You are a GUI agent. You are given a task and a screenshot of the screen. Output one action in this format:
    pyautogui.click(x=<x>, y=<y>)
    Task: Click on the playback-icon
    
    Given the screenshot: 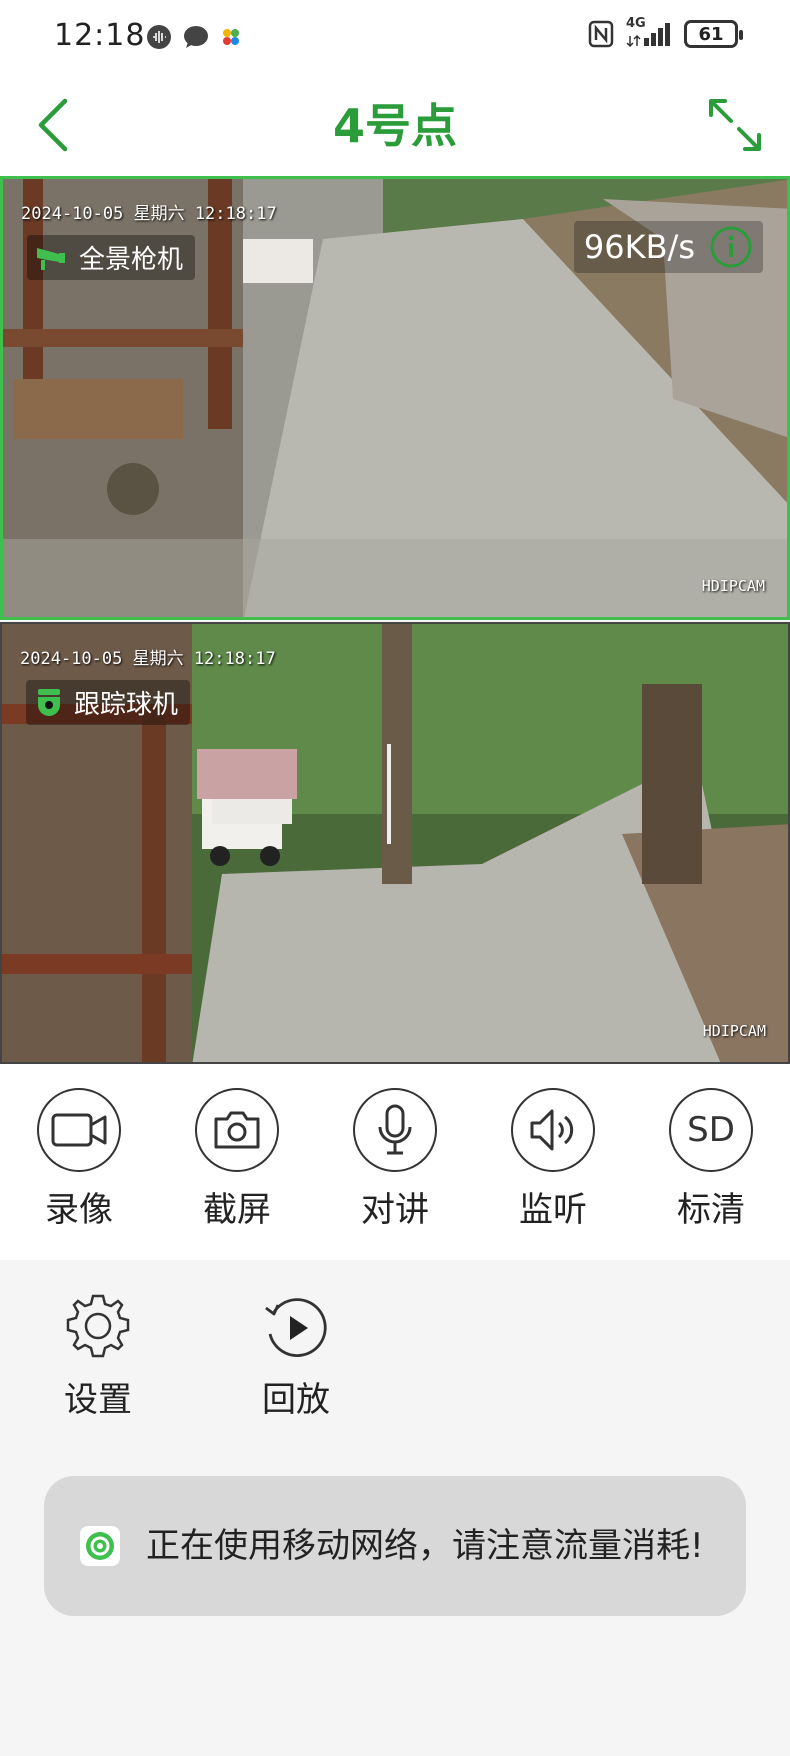 What is the action you would take?
    pyautogui.click(x=296, y=1327)
    